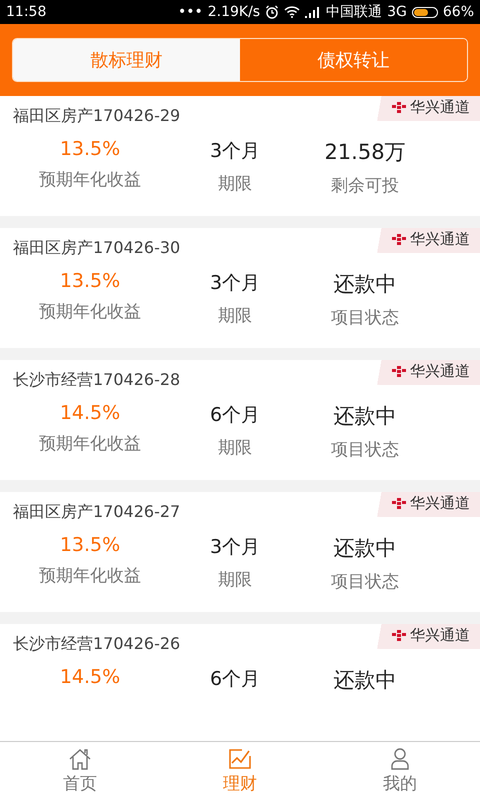 The width and height of the screenshot is (480, 800). What do you see at coordinates (190, 12) in the screenshot?
I see `notification-dots: •••` at bounding box center [190, 12].